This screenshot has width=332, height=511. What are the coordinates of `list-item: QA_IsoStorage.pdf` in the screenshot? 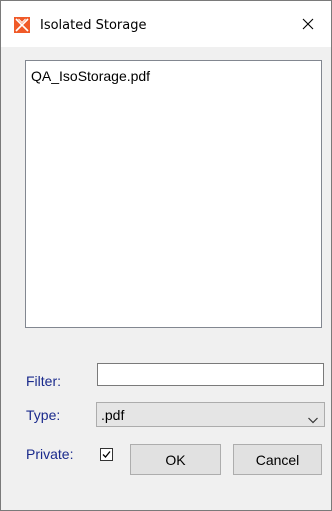 It's located at (90, 76).